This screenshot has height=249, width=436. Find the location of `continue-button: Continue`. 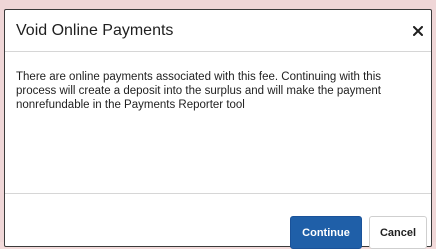

continue-button: Continue is located at coordinates (326, 232).